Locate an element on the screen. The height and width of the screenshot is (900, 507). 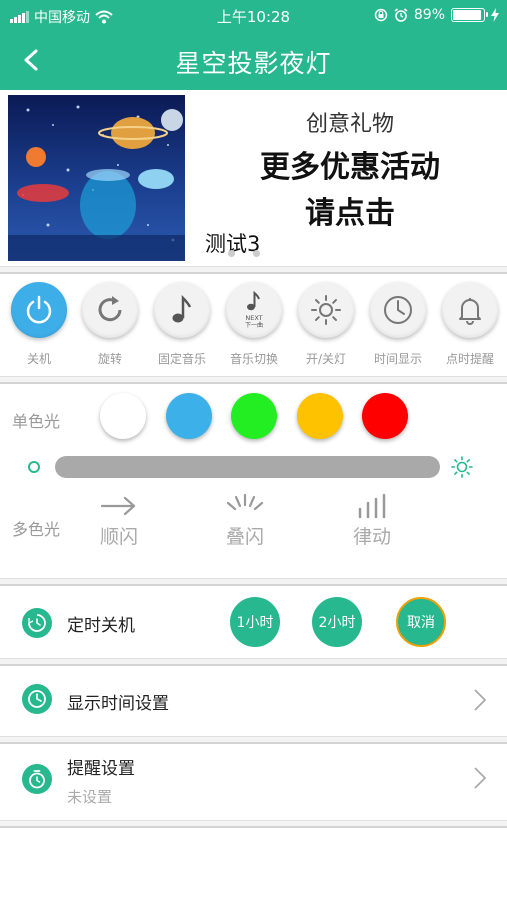
banner-image is located at coordinates (96, 178).